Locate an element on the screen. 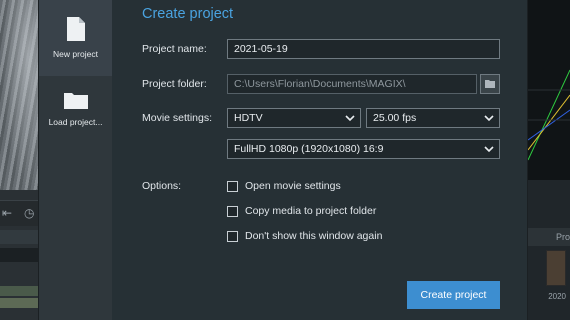 This screenshot has height=320, width=570. background-app-right: Pro 2020 is located at coordinates (549, 160).